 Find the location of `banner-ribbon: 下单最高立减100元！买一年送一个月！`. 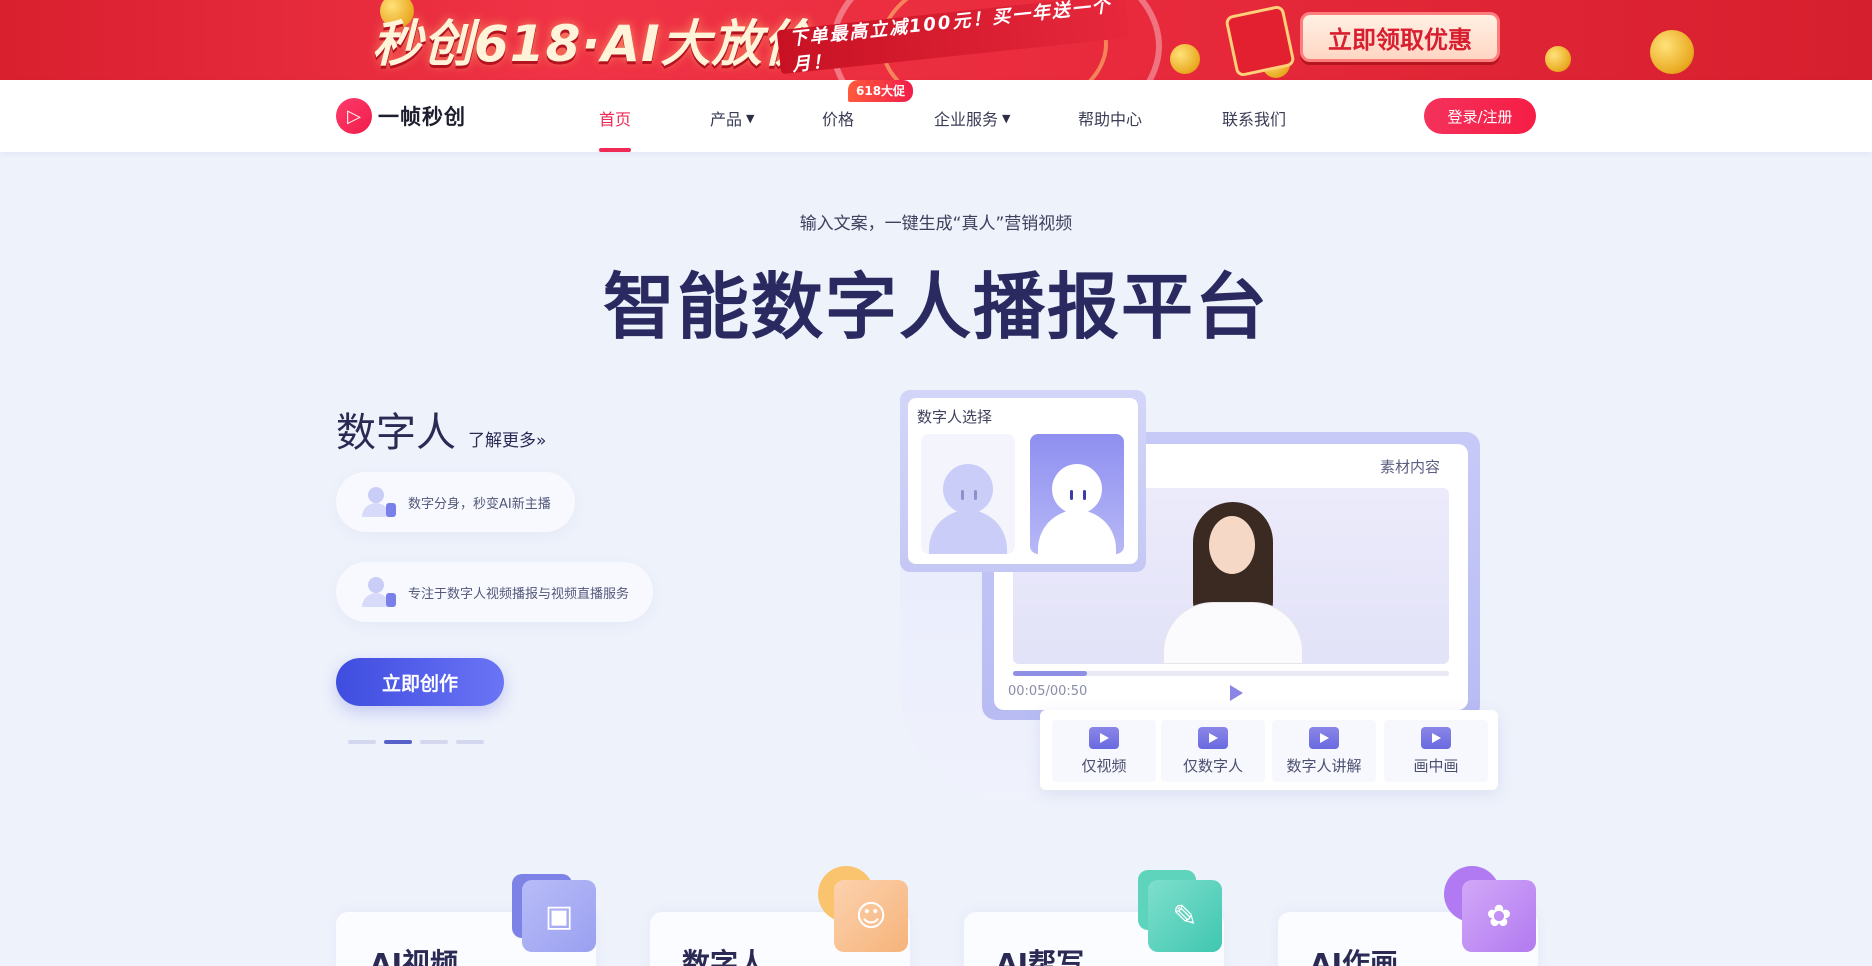

banner-ribbon: 下单最高立减100元！买一年送一个月！ is located at coordinates (953, 38).